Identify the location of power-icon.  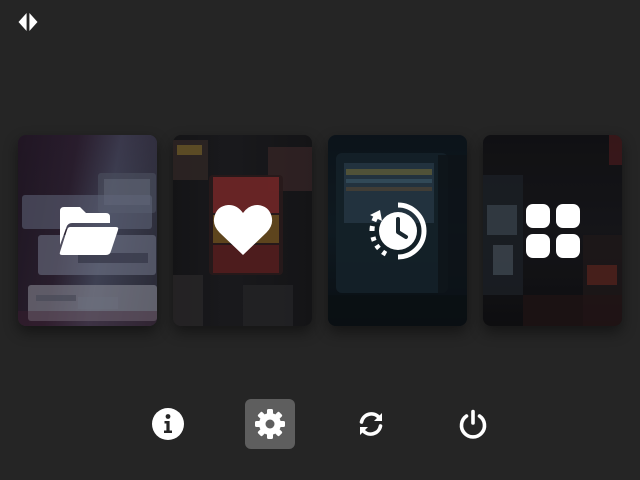
(473, 424).